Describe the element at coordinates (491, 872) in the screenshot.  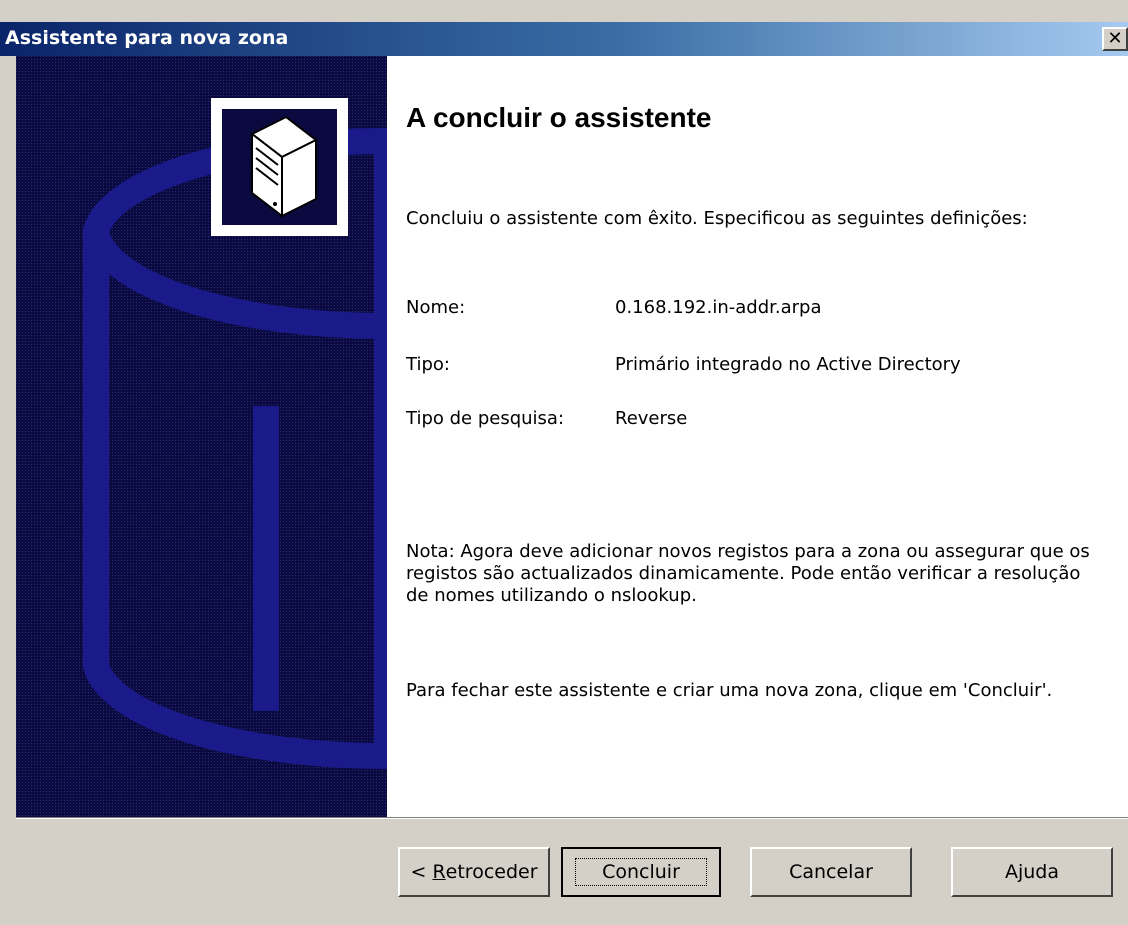
I see `back-button-label: etroceder` at that location.